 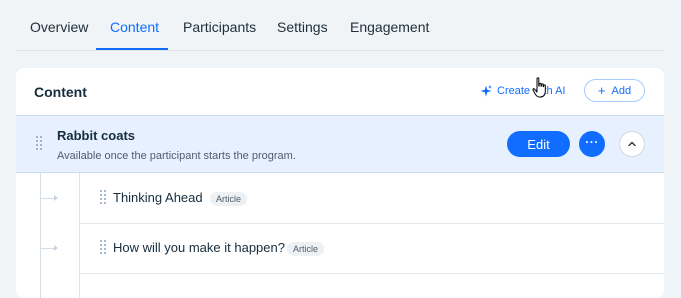 What do you see at coordinates (389, 27) in the screenshot?
I see `tab-engagement: Engagement` at bounding box center [389, 27].